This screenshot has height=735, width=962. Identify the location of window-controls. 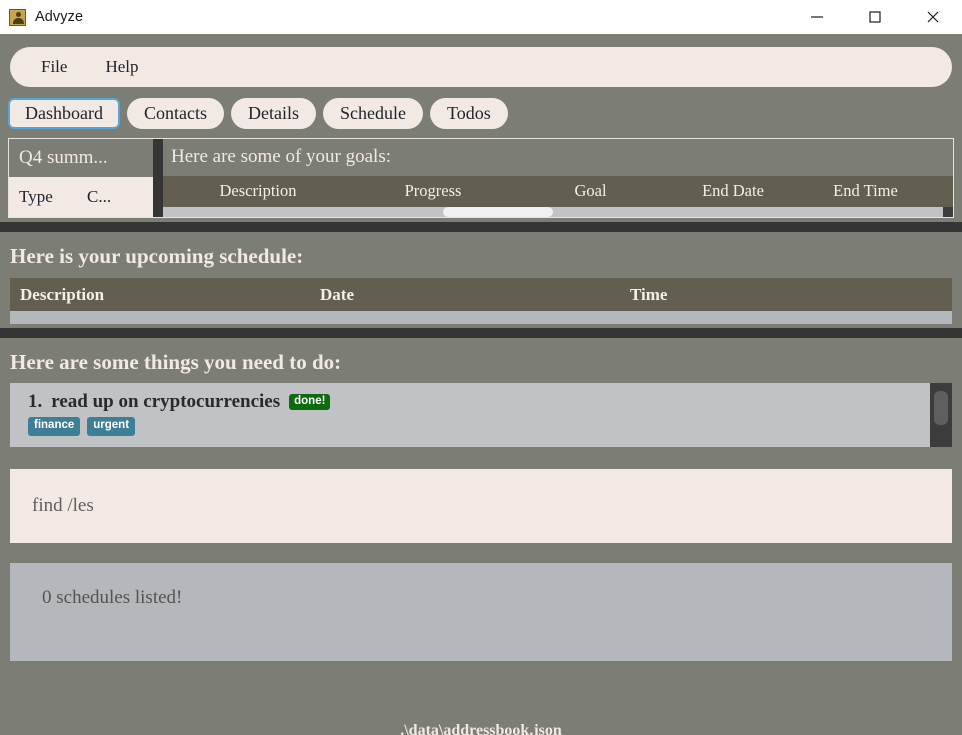
(875, 17).